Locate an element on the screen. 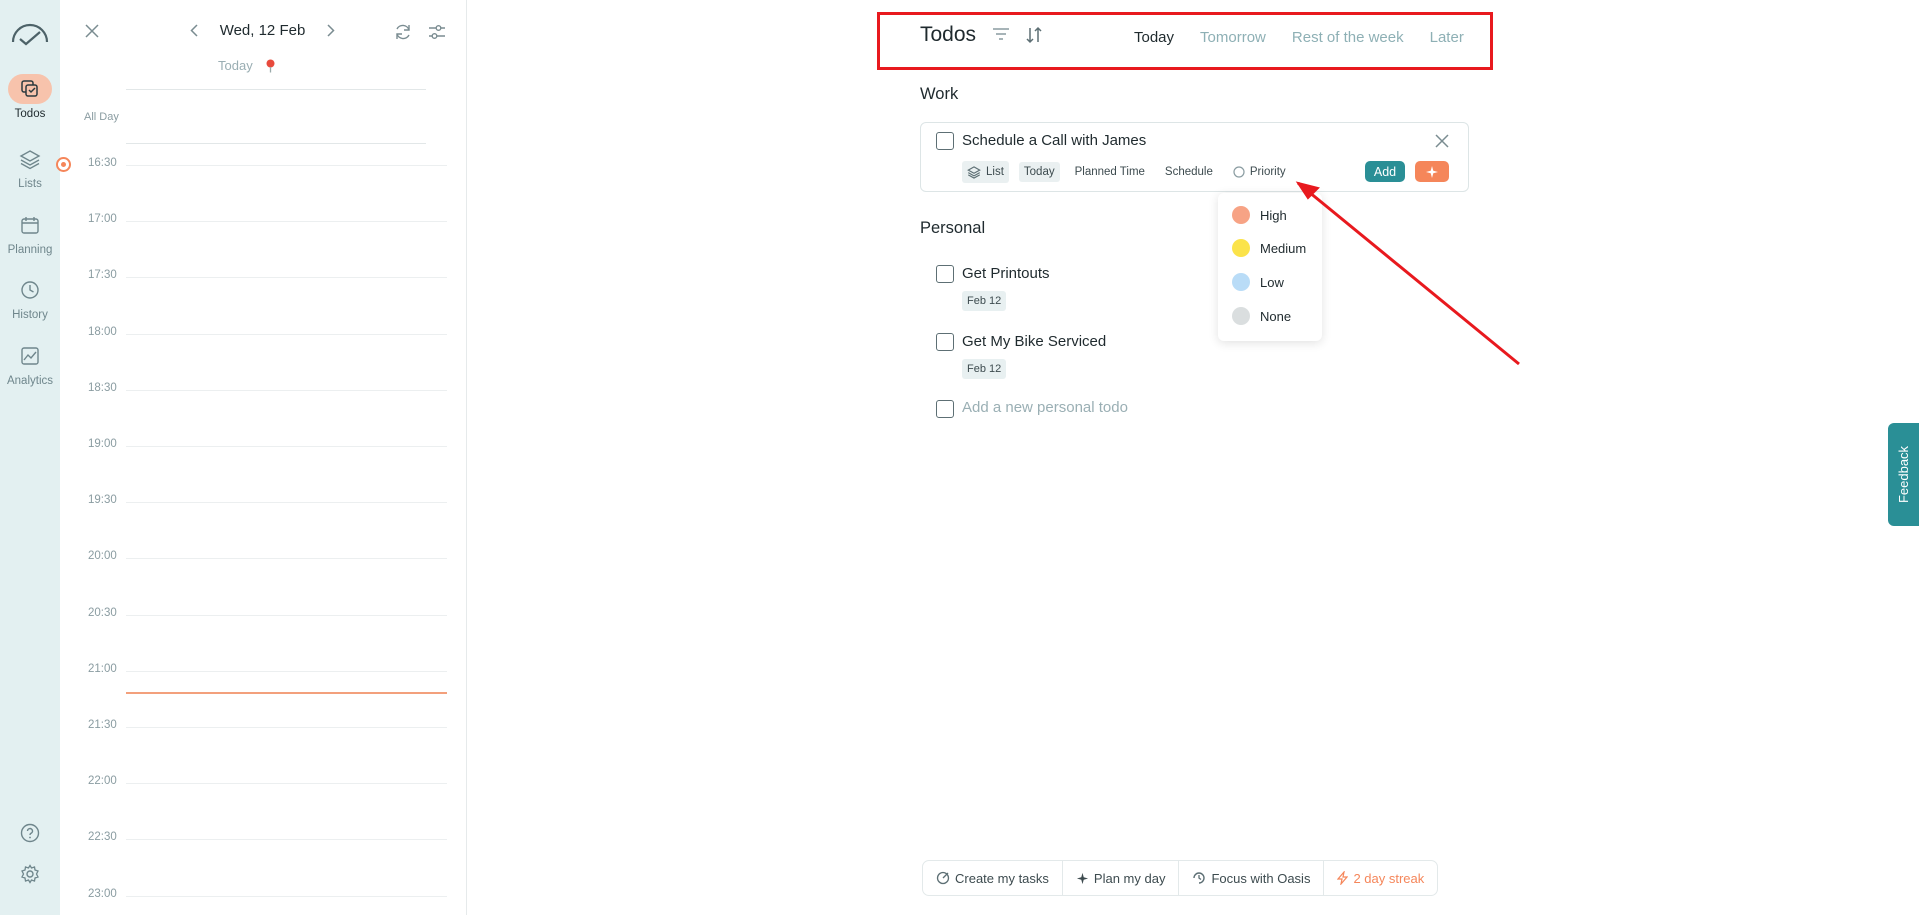 The width and height of the screenshot is (1919, 915). chip-label: Schedule is located at coordinates (1188, 172).